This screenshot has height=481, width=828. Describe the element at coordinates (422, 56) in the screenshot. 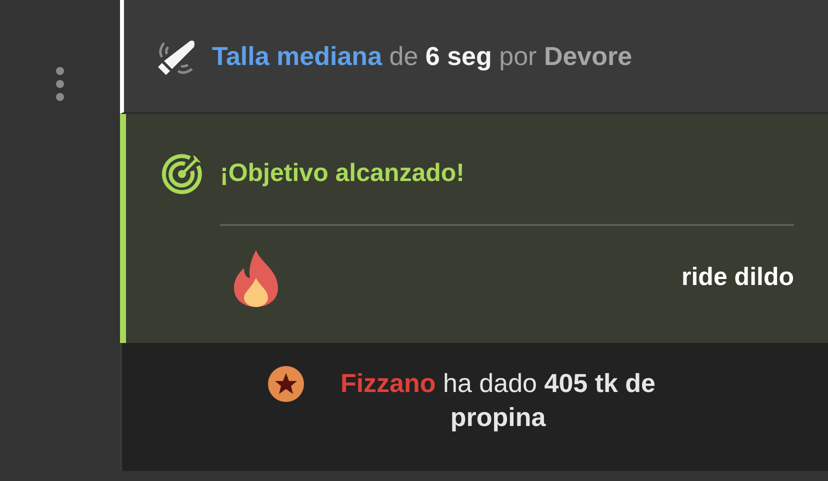

I see `tip-activity-text: Talla mediana de 6 seg por Devore` at that location.